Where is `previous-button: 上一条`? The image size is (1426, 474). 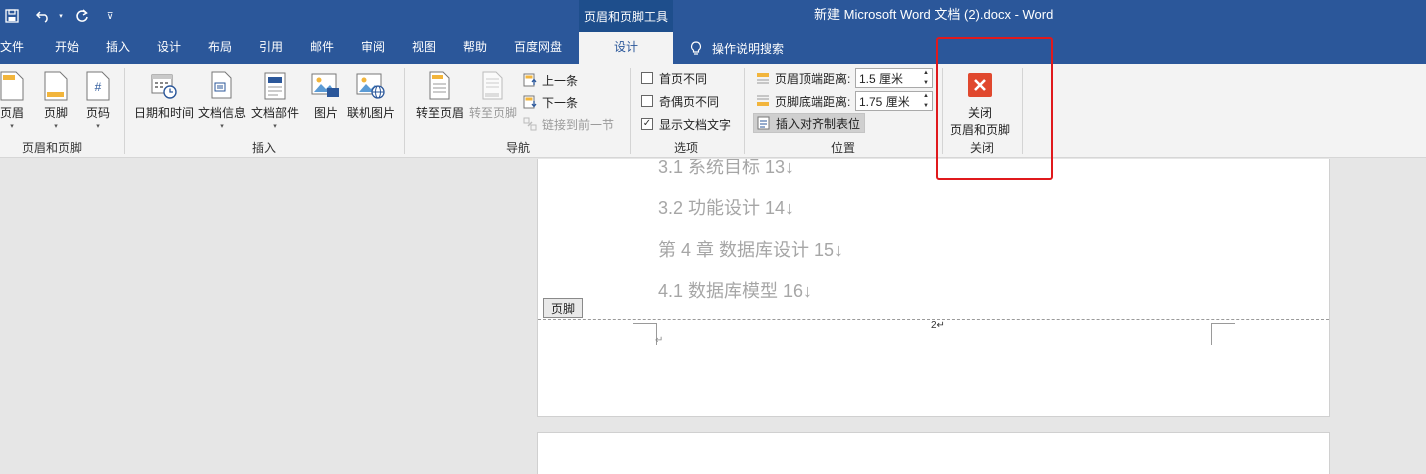 previous-button: 上一条 is located at coordinates (550, 80).